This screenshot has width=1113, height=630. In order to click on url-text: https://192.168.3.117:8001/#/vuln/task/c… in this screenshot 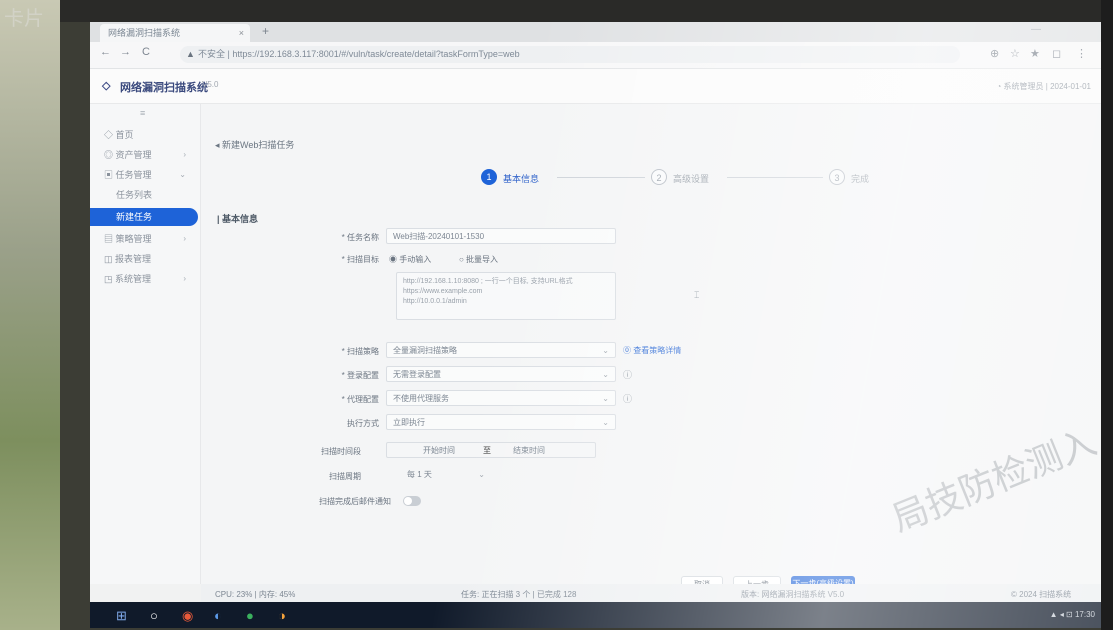, I will do `click(376, 54)`.